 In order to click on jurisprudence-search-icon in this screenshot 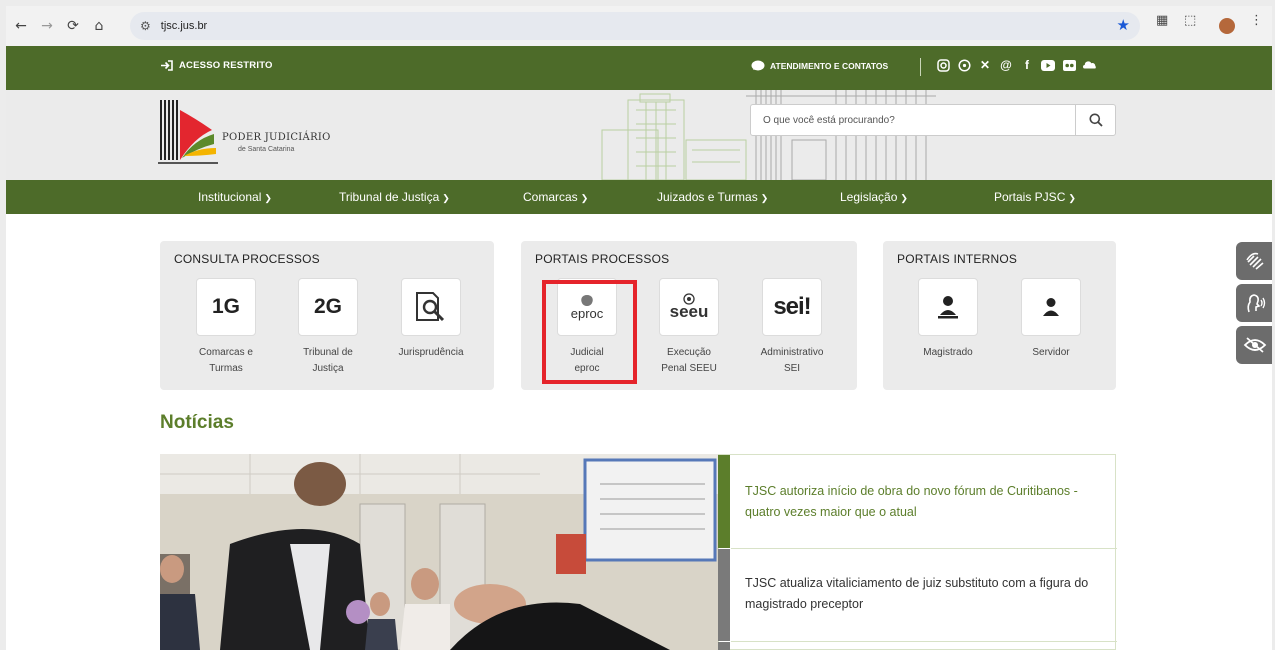, I will do `click(430, 307)`.